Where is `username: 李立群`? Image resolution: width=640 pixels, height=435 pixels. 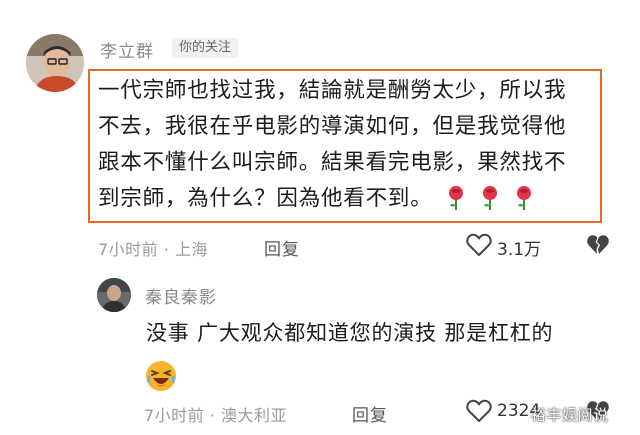 username: 李立群 is located at coordinates (127, 49).